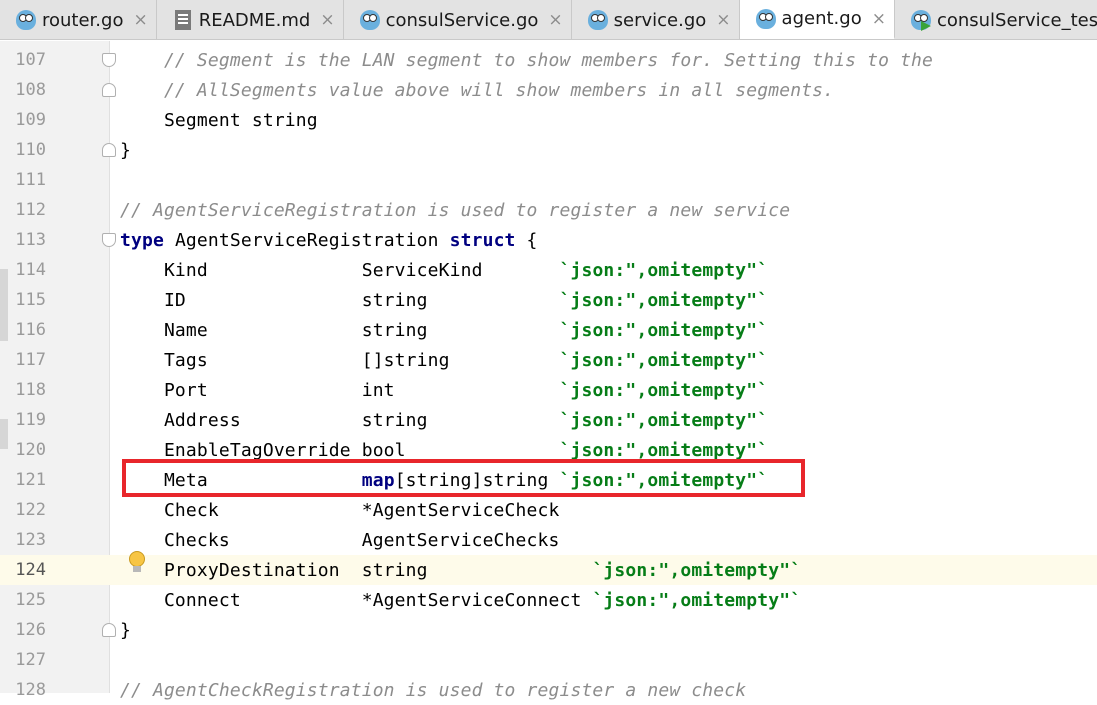  Describe the element at coordinates (30, 150) in the screenshot. I see `line-number: 110` at that location.